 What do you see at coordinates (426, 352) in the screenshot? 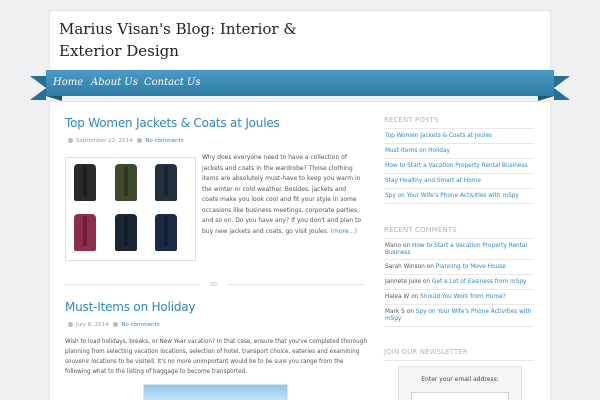
I see `newsletter-title: JOIN OUR NEWSLETTER` at bounding box center [426, 352].